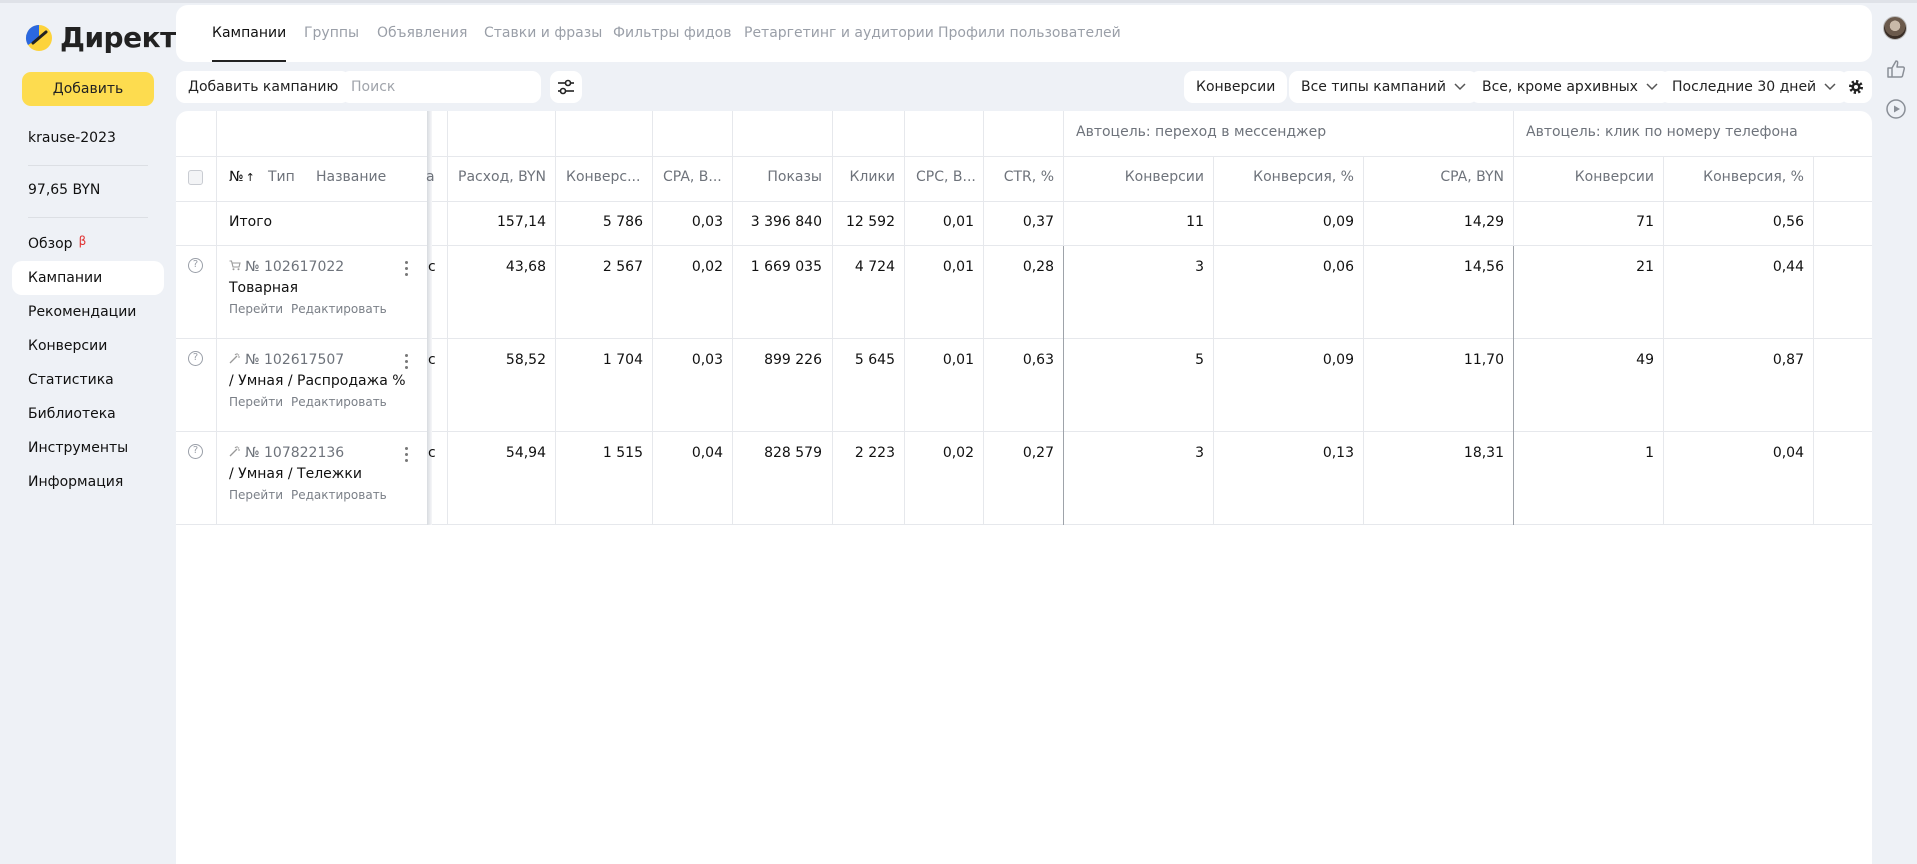 The height and width of the screenshot is (864, 1917). I want to click on period-select: Последние 30 дней, so click(1754, 87).